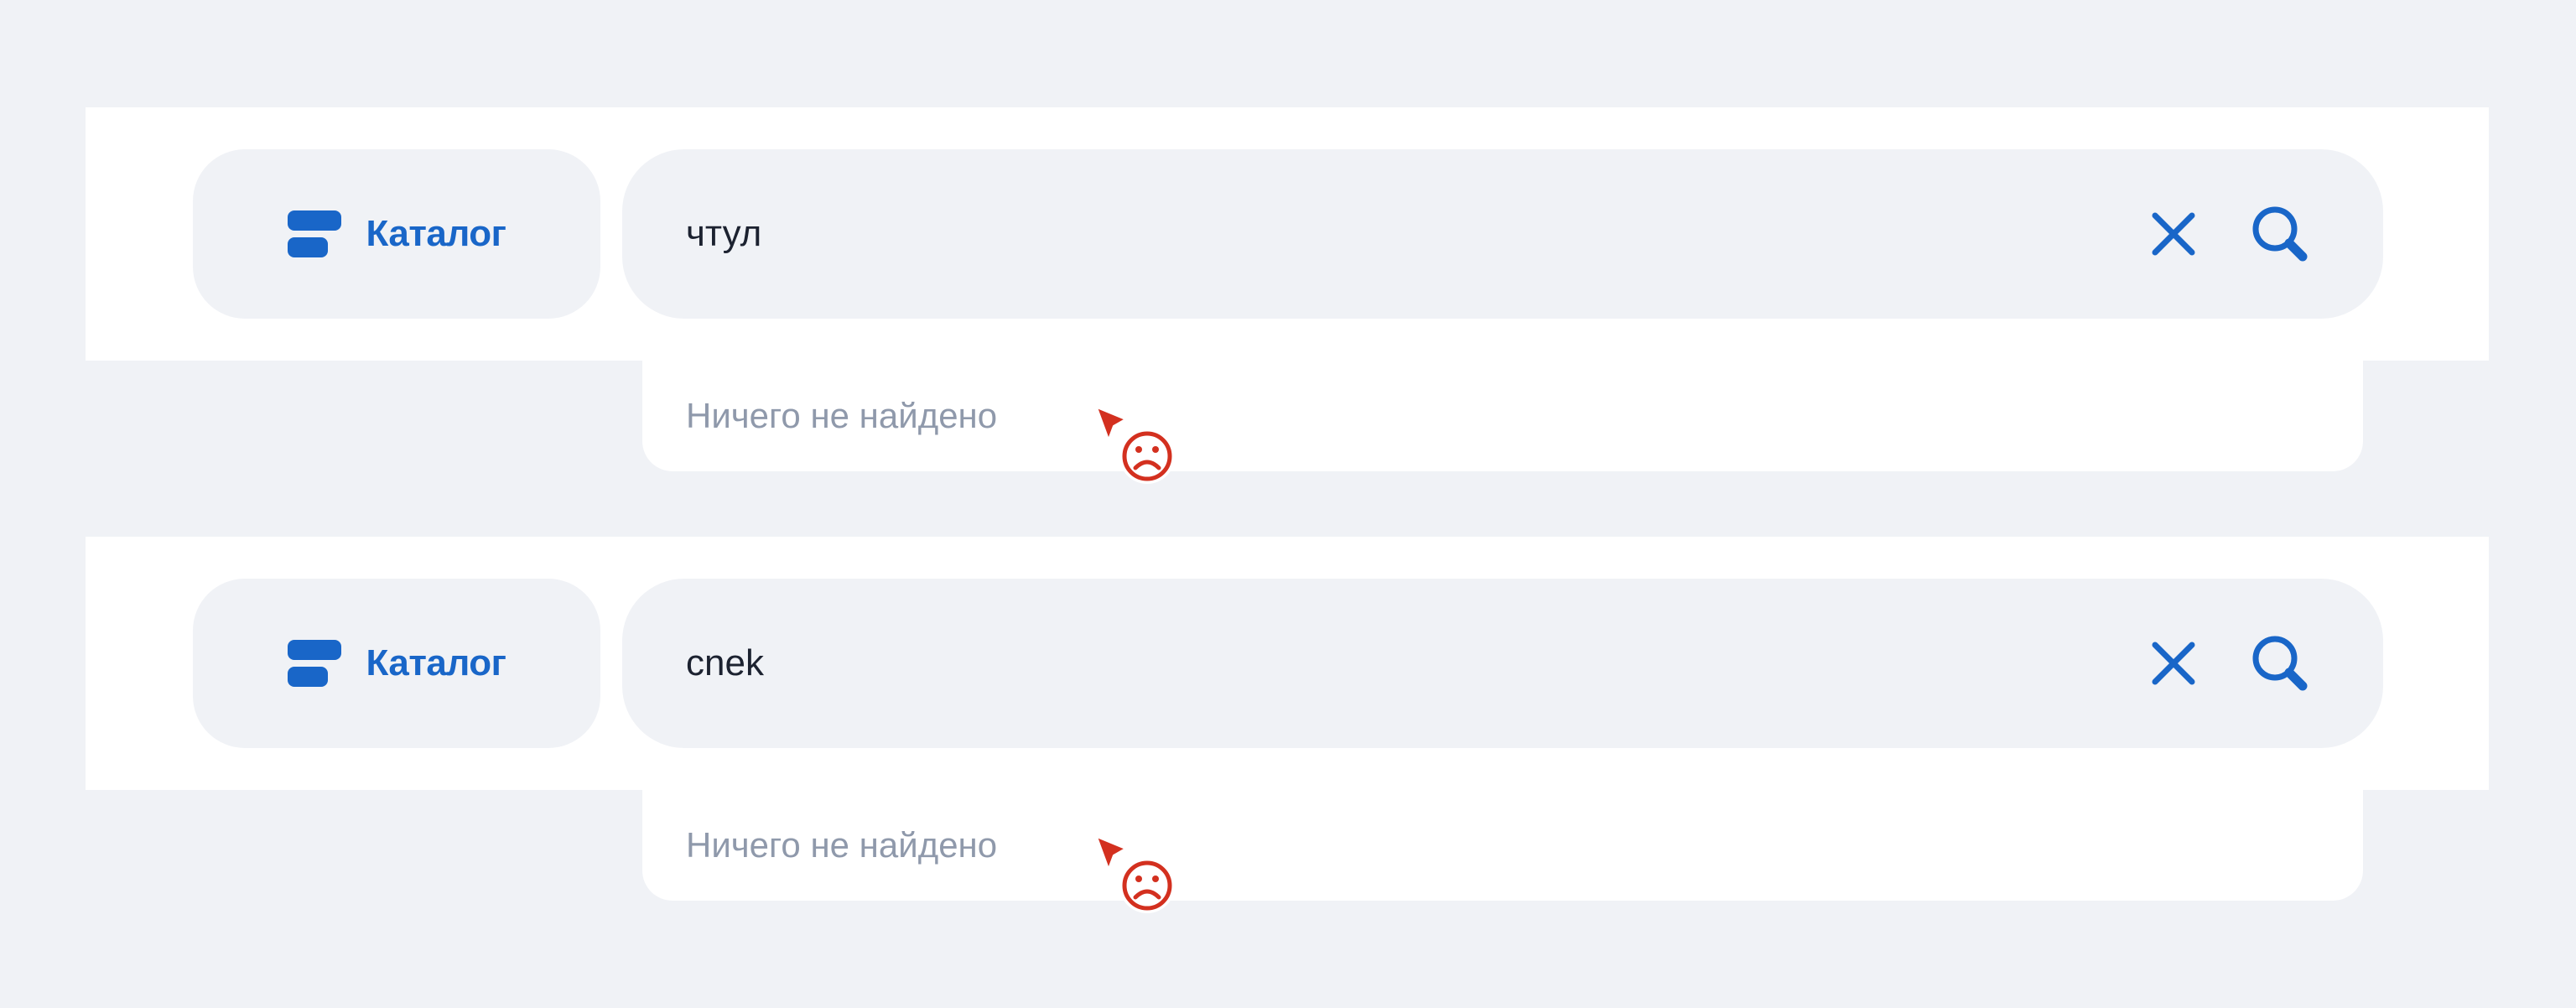 The width and height of the screenshot is (2576, 1008). What do you see at coordinates (723, 234) in the screenshot?
I see `search-input-value: чтул` at bounding box center [723, 234].